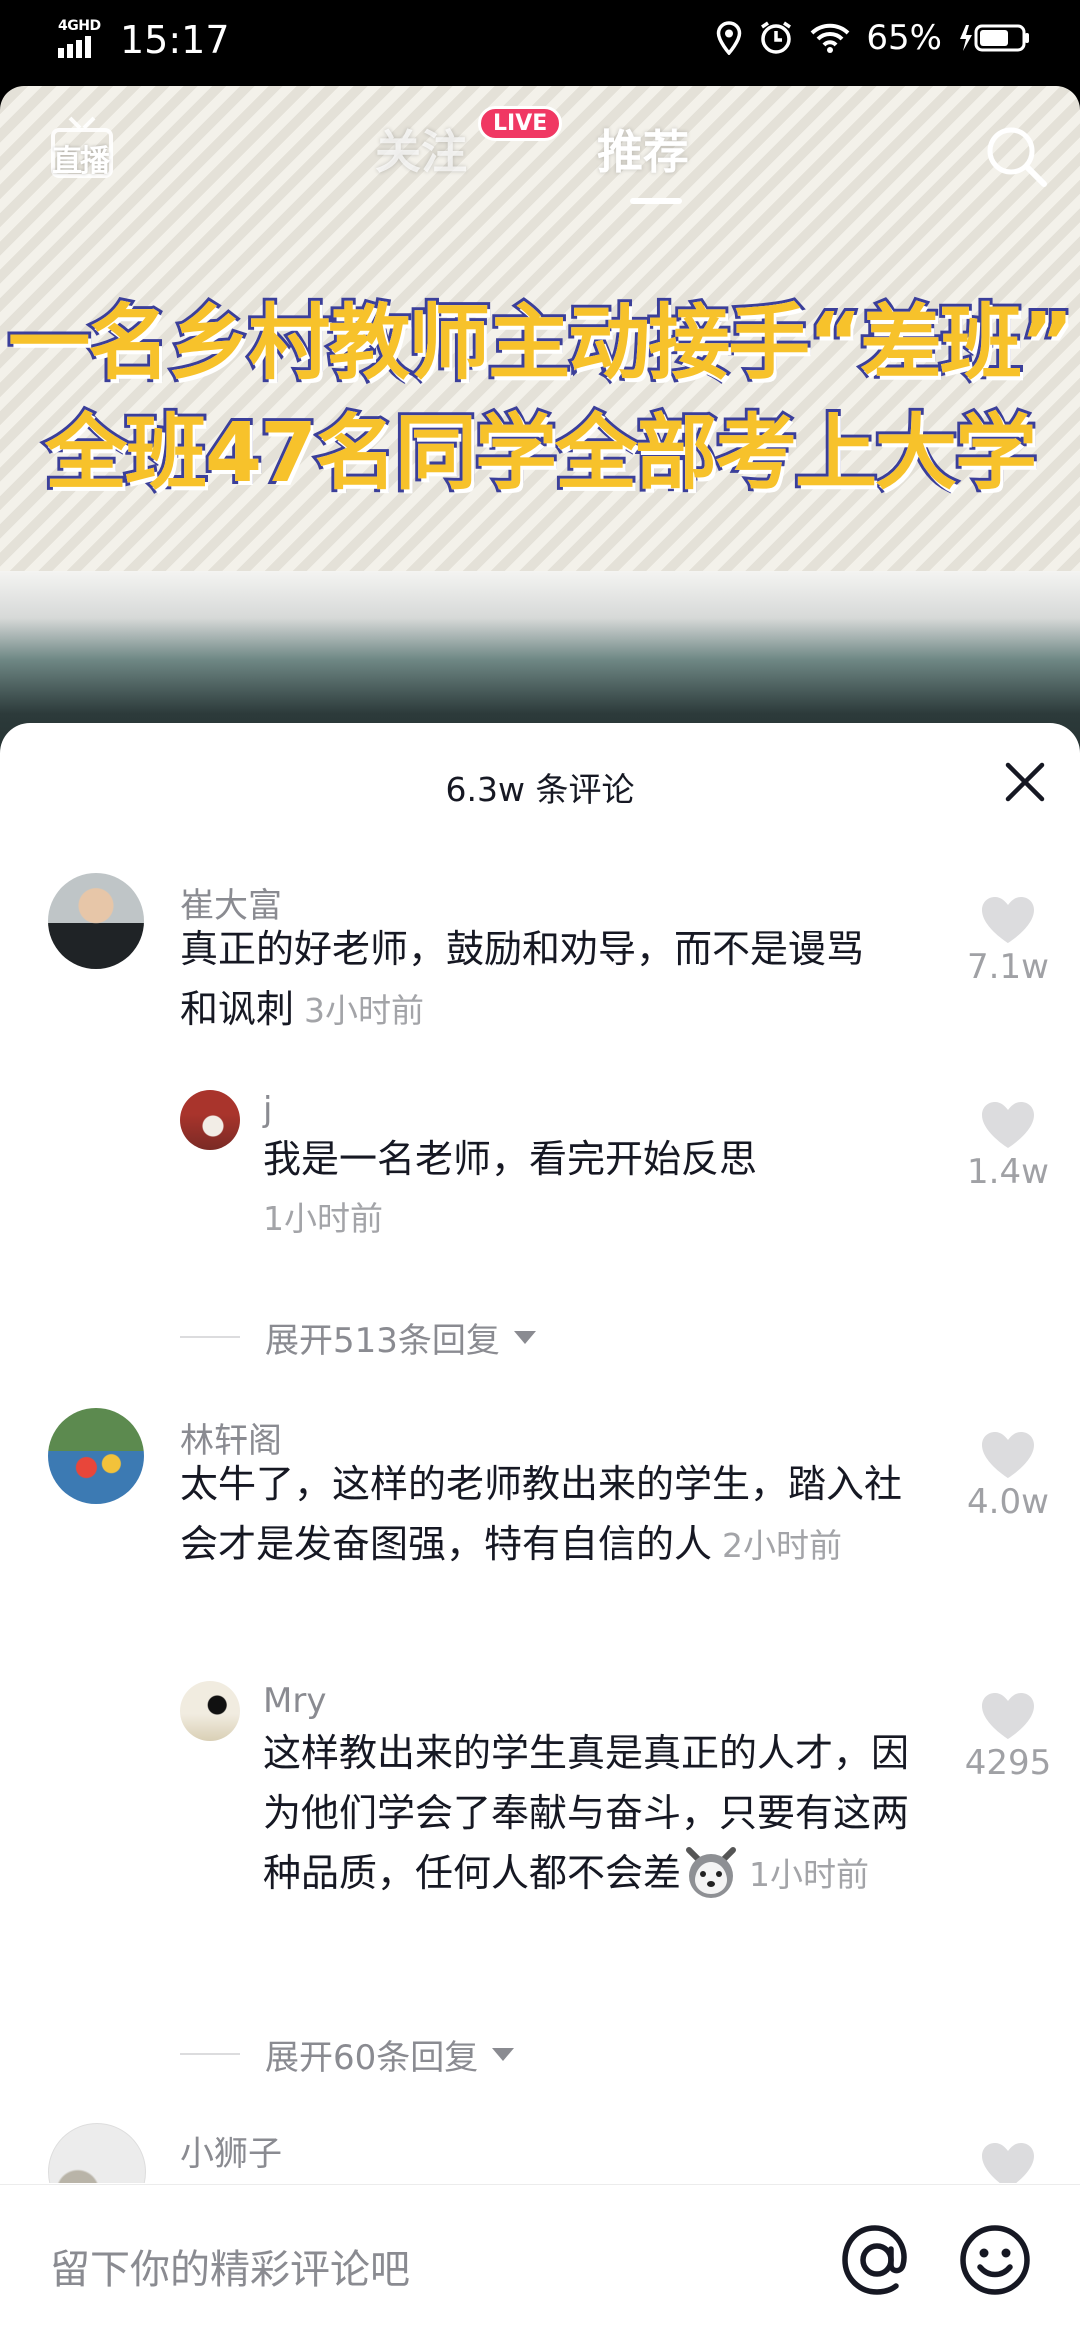  What do you see at coordinates (540, 2262) in the screenshot?
I see `comment-input-bar: 留下你的精彩评论吧` at bounding box center [540, 2262].